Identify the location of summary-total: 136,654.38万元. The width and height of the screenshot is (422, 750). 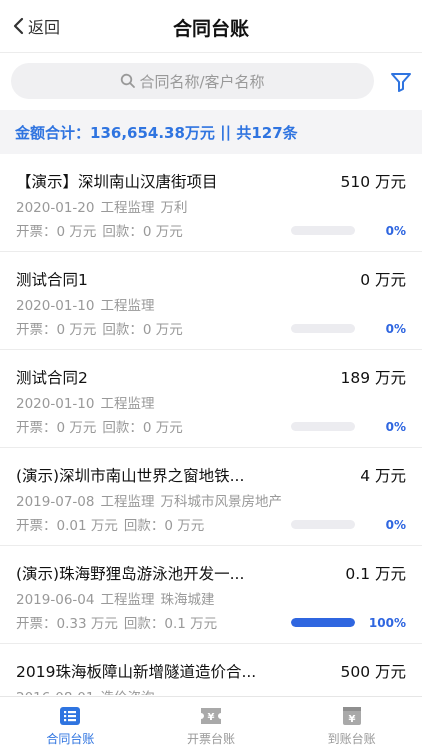
(152, 132).